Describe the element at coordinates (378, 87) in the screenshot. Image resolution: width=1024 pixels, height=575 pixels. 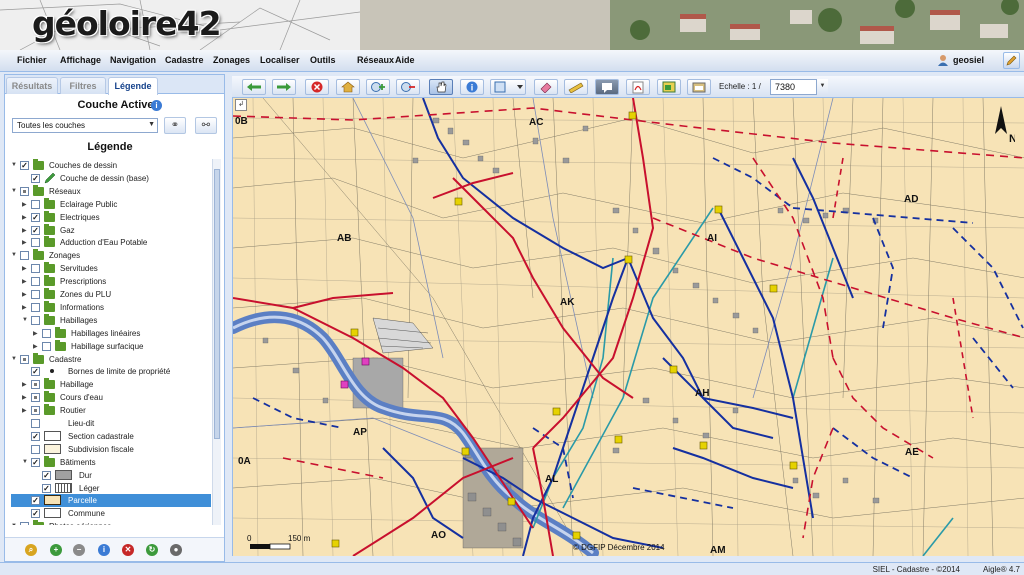
I see `zoom-in-button` at that location.